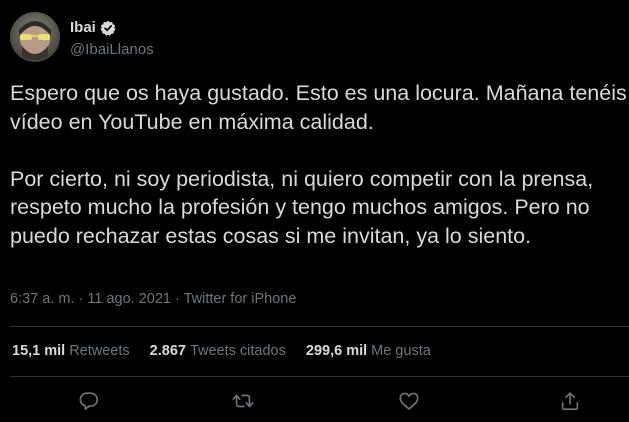 The height and width of the screenshot is (422, 629). What do you see at coordinates (112, 49) in the screenshot?
I see `user-handle: @IbaiLlanos` at bounding box center [112, 49].